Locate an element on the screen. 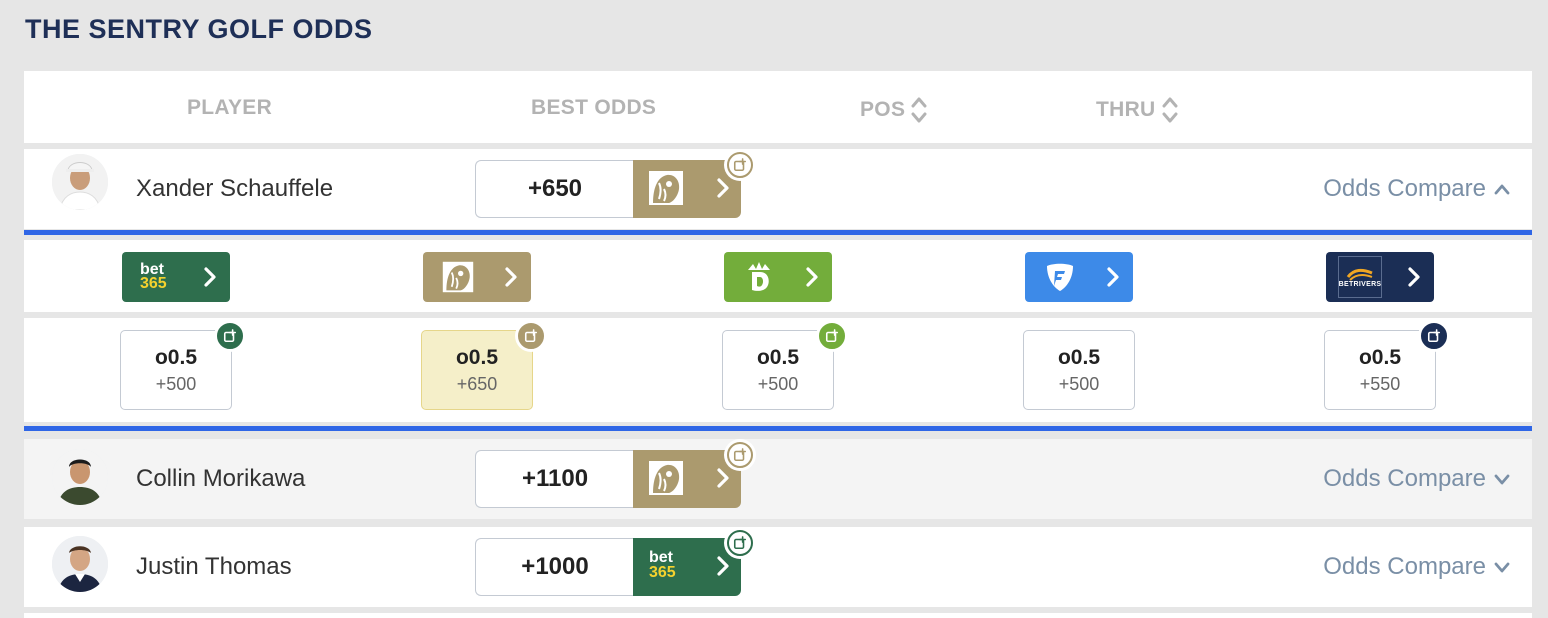 The width and height of the screenshot is (1548, 618). prop-odds-card-fanduel: o0.5 +500 is located at coordinates (1079, 370).